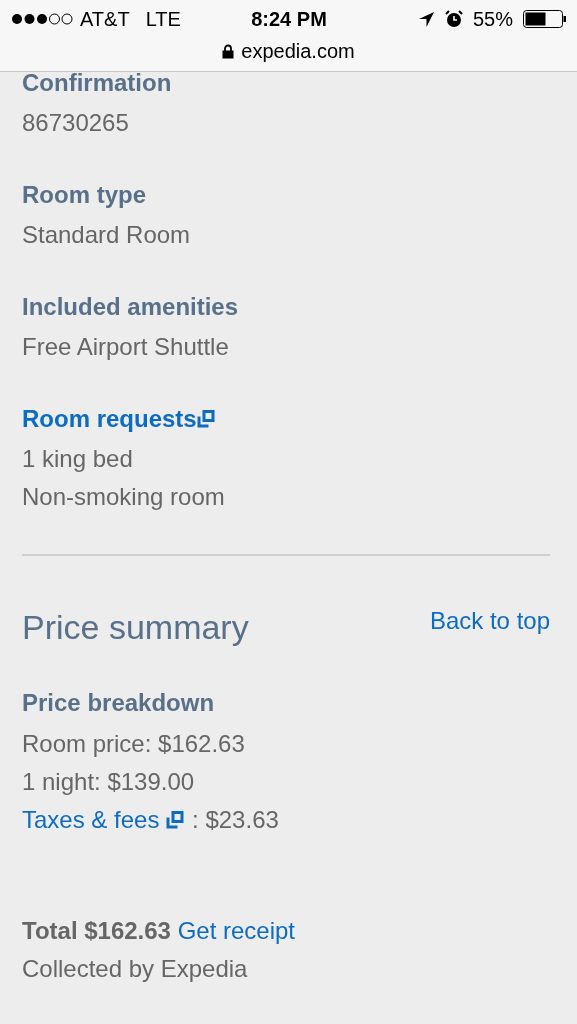 The width and height of the screenshot is (577, 1024). I want to click on taxes-fees-link: Taxes & fees, so click(91, 819).